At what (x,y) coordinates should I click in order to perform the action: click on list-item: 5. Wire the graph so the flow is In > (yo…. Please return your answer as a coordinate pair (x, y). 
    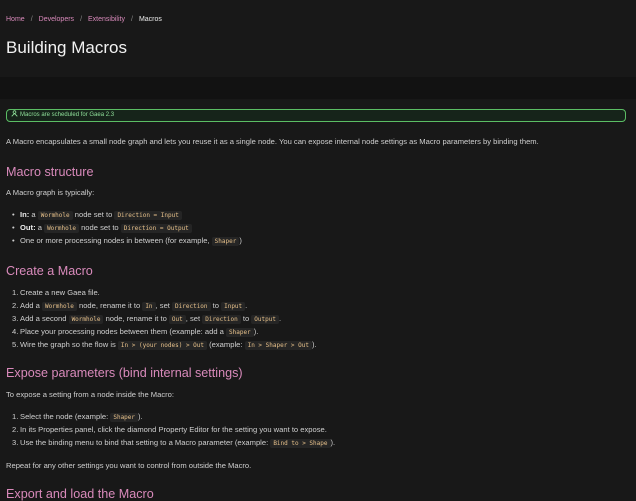
    Looking at the image, I should click on (164, 345).